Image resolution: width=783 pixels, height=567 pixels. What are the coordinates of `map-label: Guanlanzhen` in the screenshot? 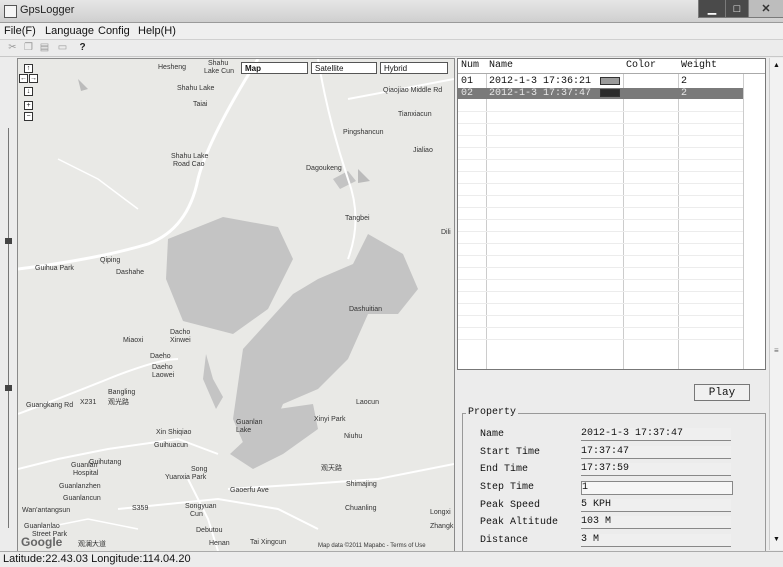 It's located at (80, 486).